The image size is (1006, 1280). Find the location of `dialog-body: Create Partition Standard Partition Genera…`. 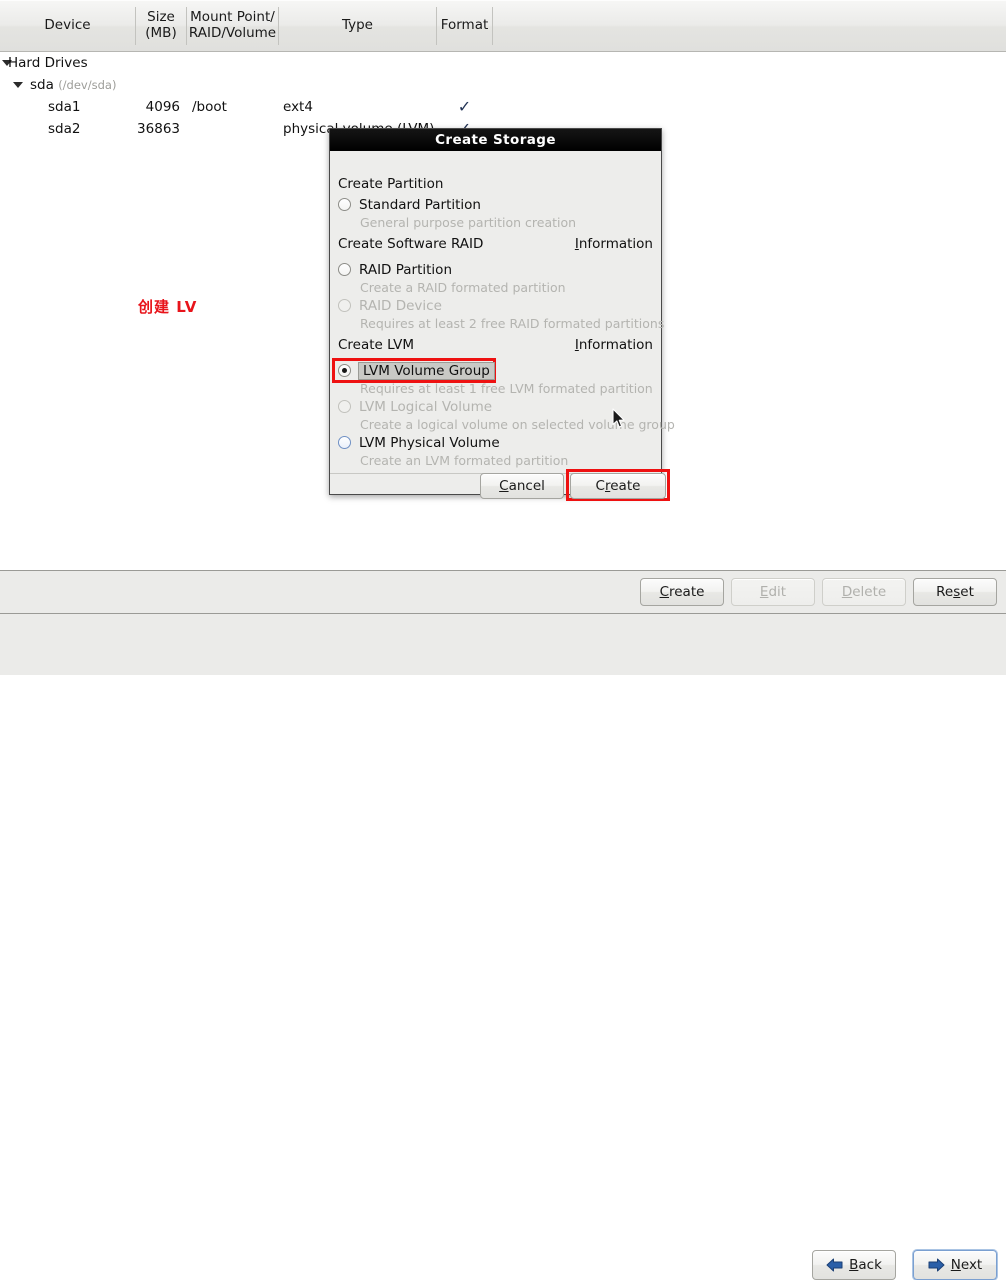

dialog-body: Create Partition Standard Partition Genera… is located at coordinates (502, 326).